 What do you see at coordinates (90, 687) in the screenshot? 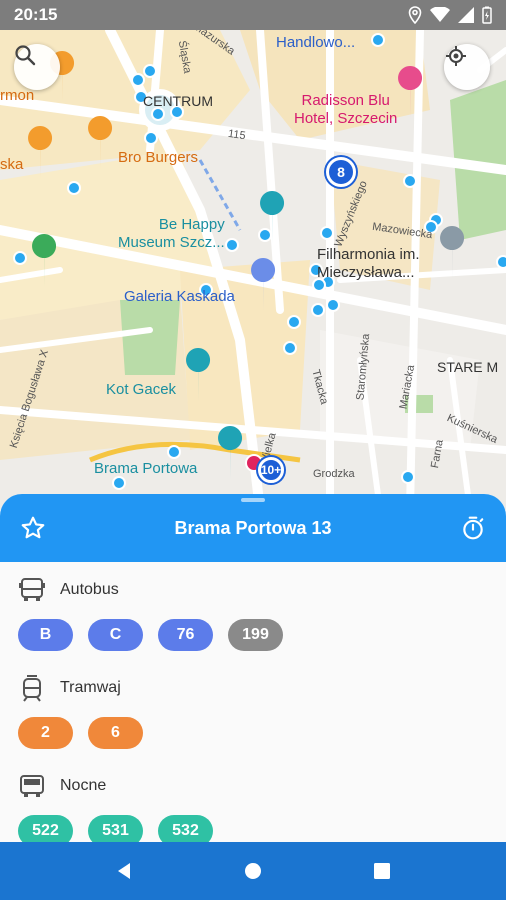
I see `section-title-tramwaj: Tramwaj` at bounding box center [90, 687].